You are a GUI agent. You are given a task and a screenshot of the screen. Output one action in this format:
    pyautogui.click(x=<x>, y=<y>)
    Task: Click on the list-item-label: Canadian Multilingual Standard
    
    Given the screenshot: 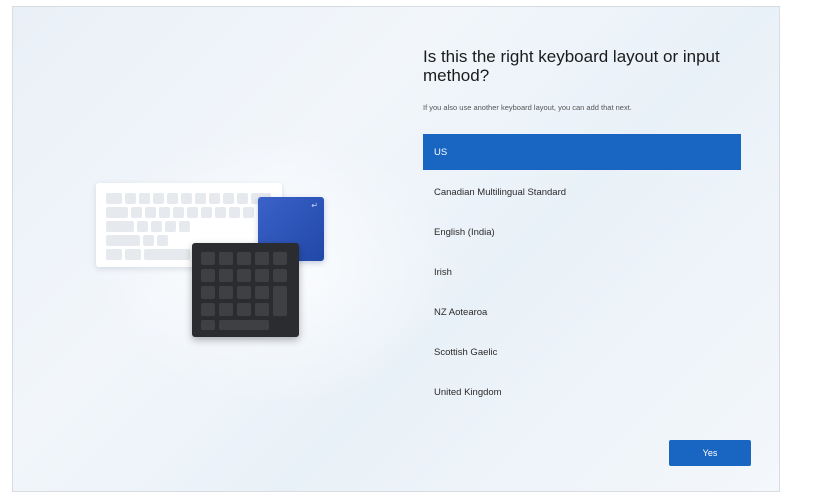 What is the action you would take?
    pyautogui.click(x=500, y=192)
    